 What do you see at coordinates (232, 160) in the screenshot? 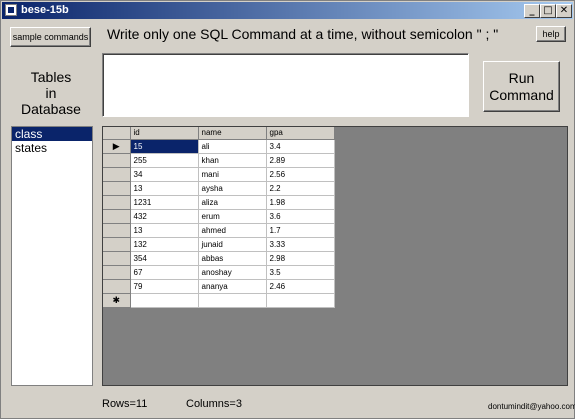
I see `cell-name: khan` at bounding box center [232, 160].